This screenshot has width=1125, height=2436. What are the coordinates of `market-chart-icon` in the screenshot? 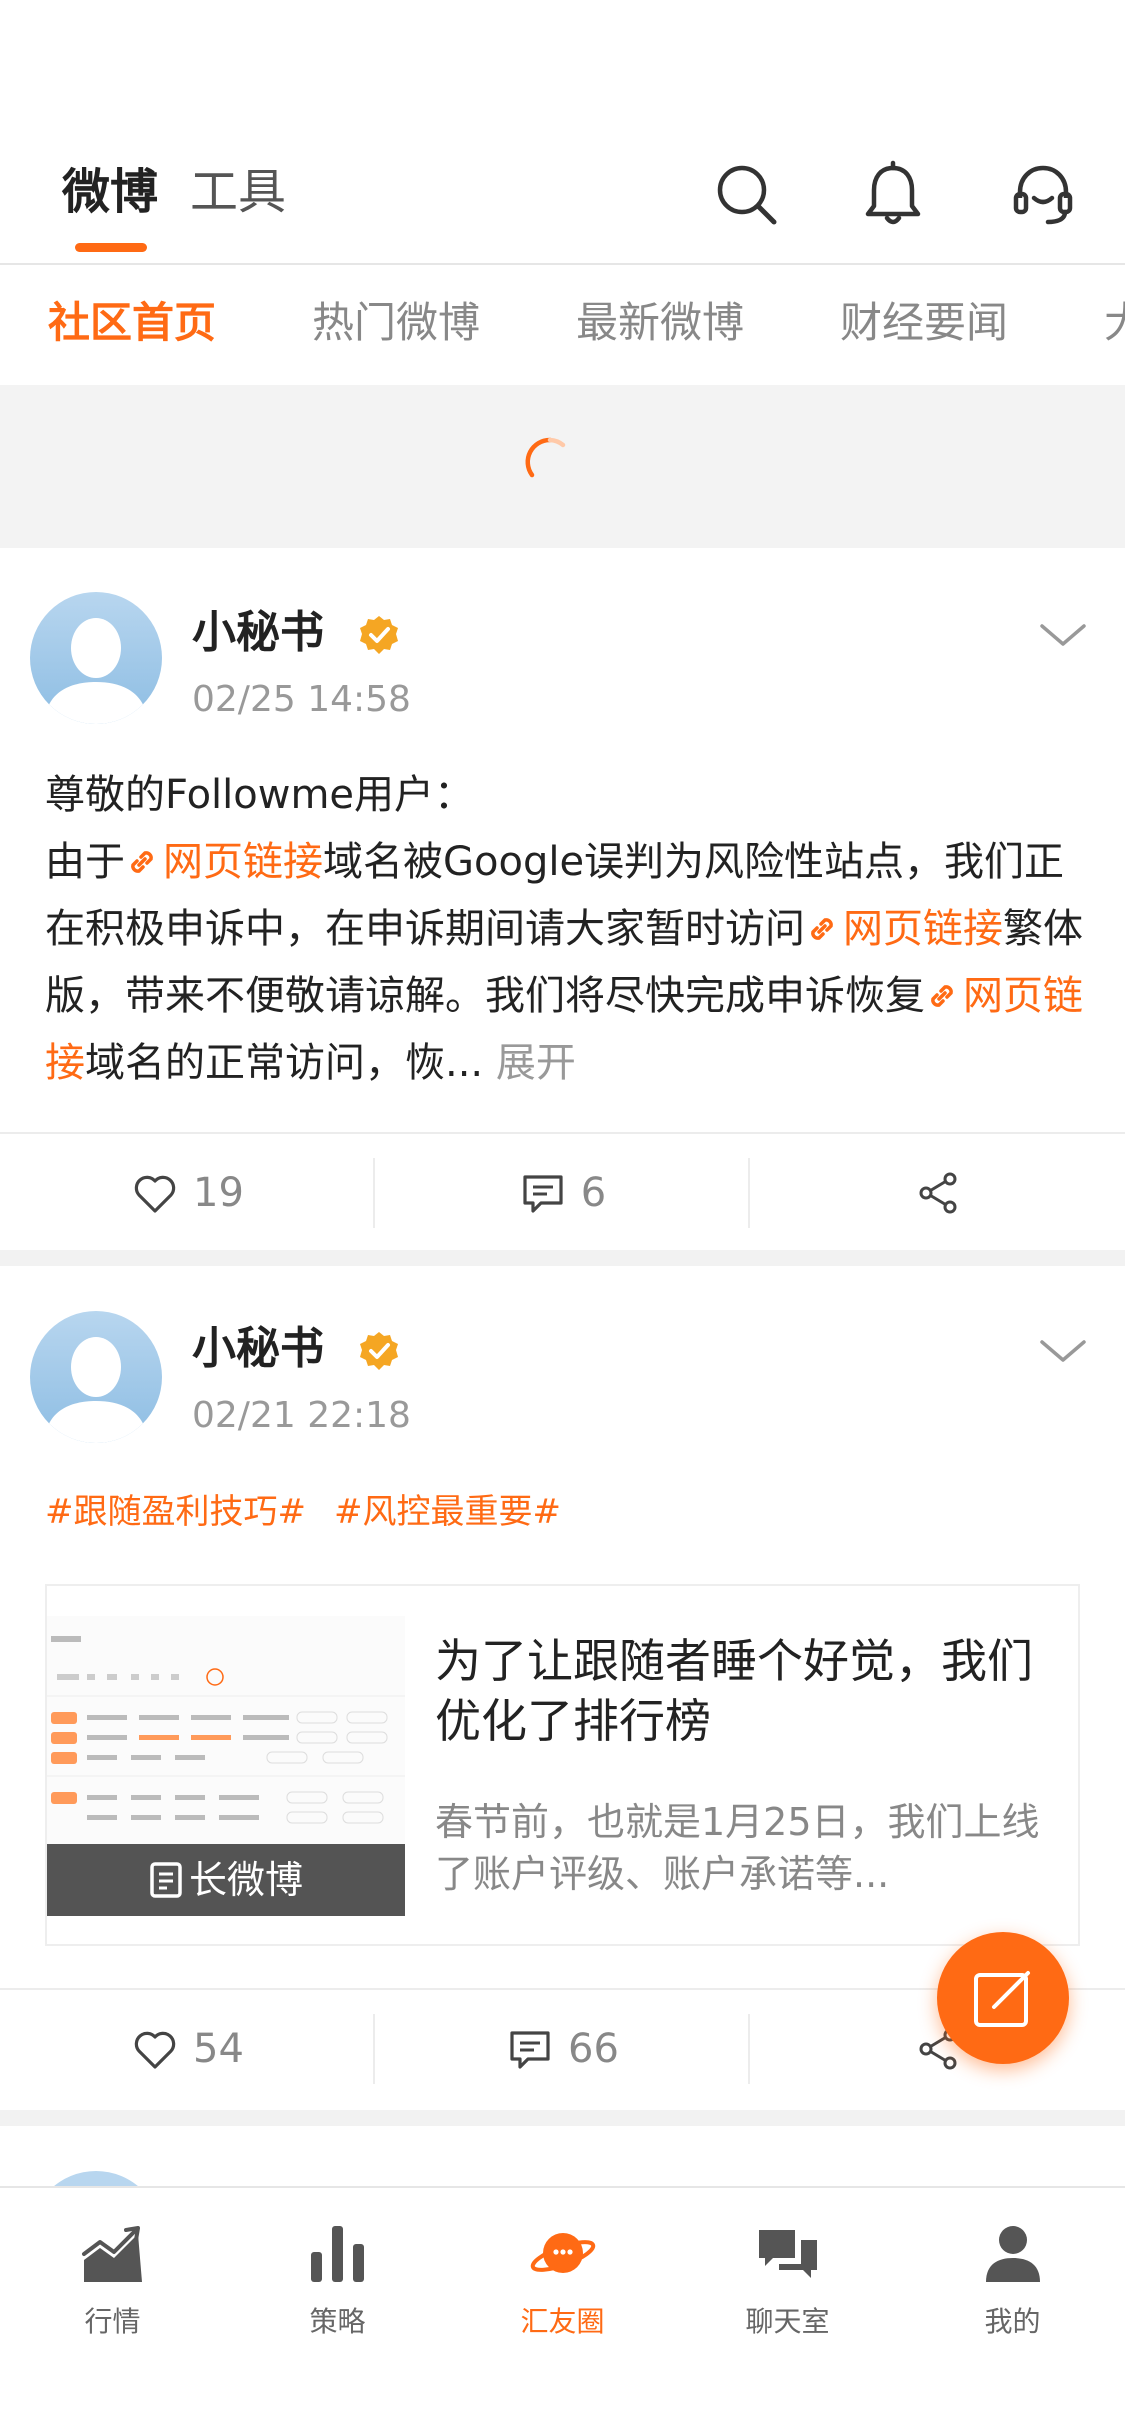 It's located at (112, 2254).